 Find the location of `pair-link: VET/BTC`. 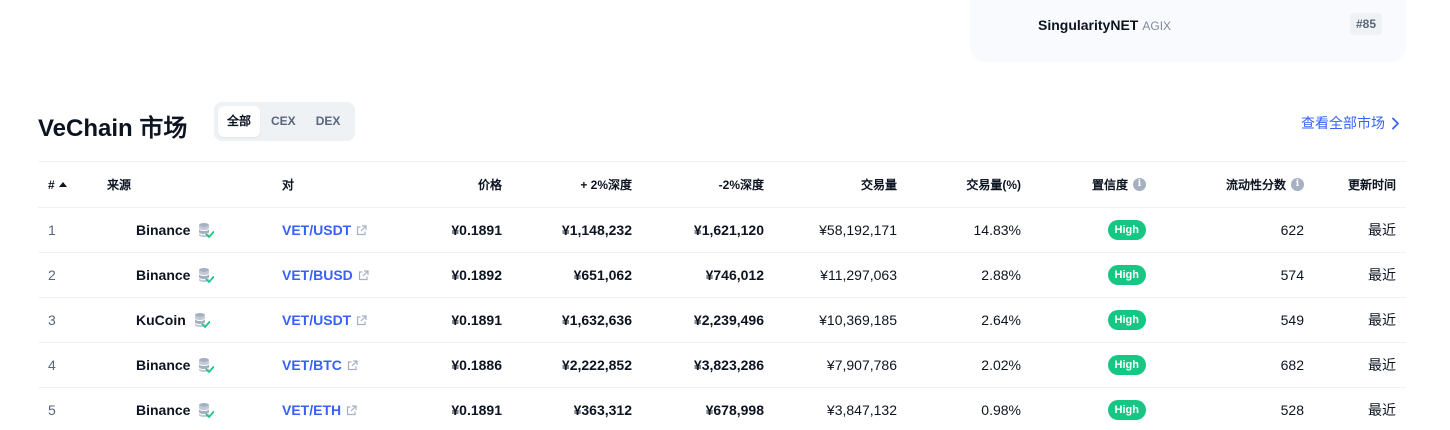

pair-link: VET/BTC is located at coordinates (312, 365).